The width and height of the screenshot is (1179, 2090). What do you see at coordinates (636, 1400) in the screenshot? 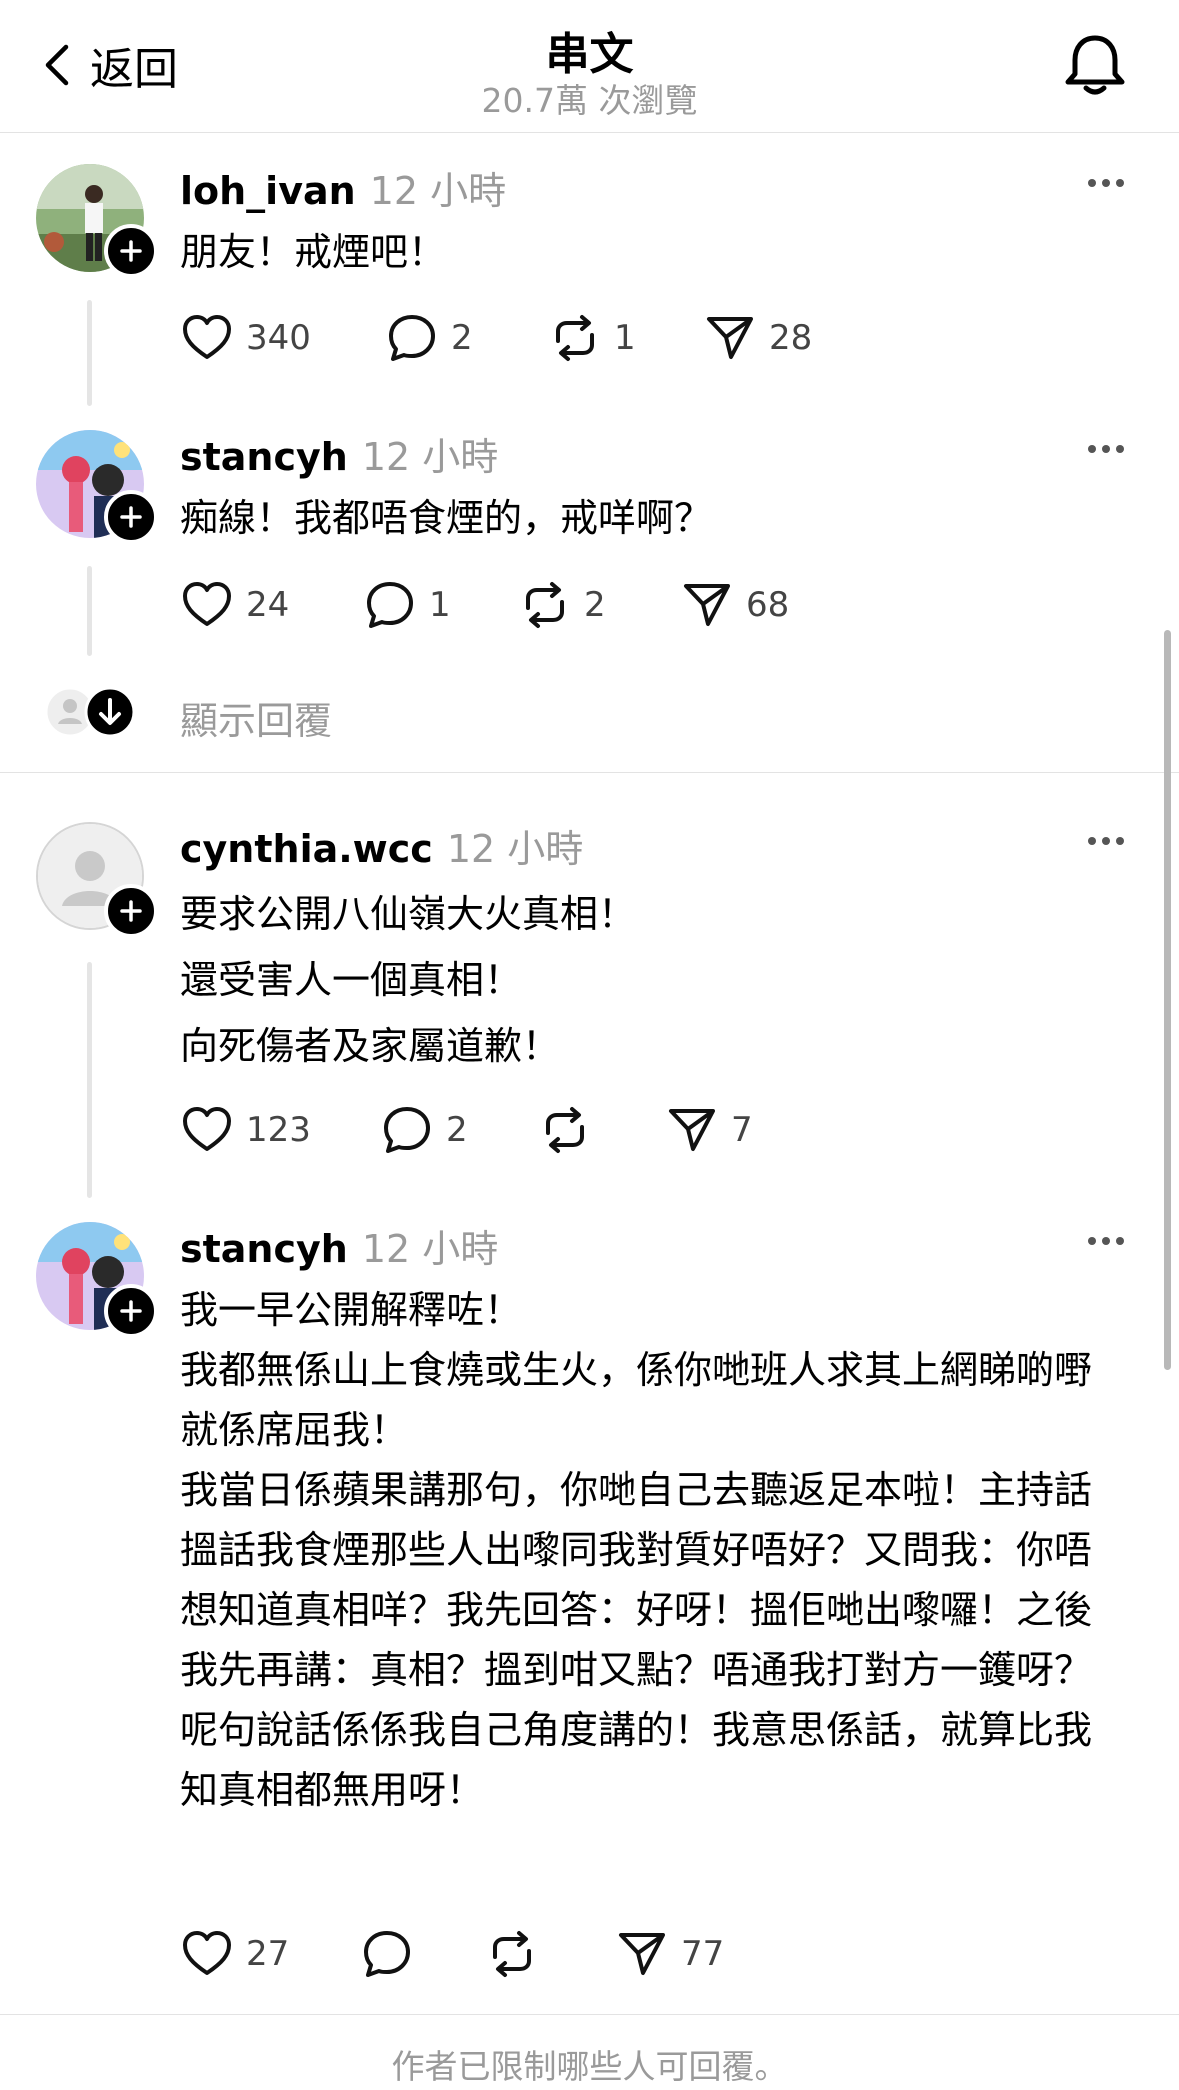
I see `post-line: 我都無係山上食燒或生火，係你哋班人求其上網睇啲嘢就係席屈我！` at bounding box center [636, 1400].